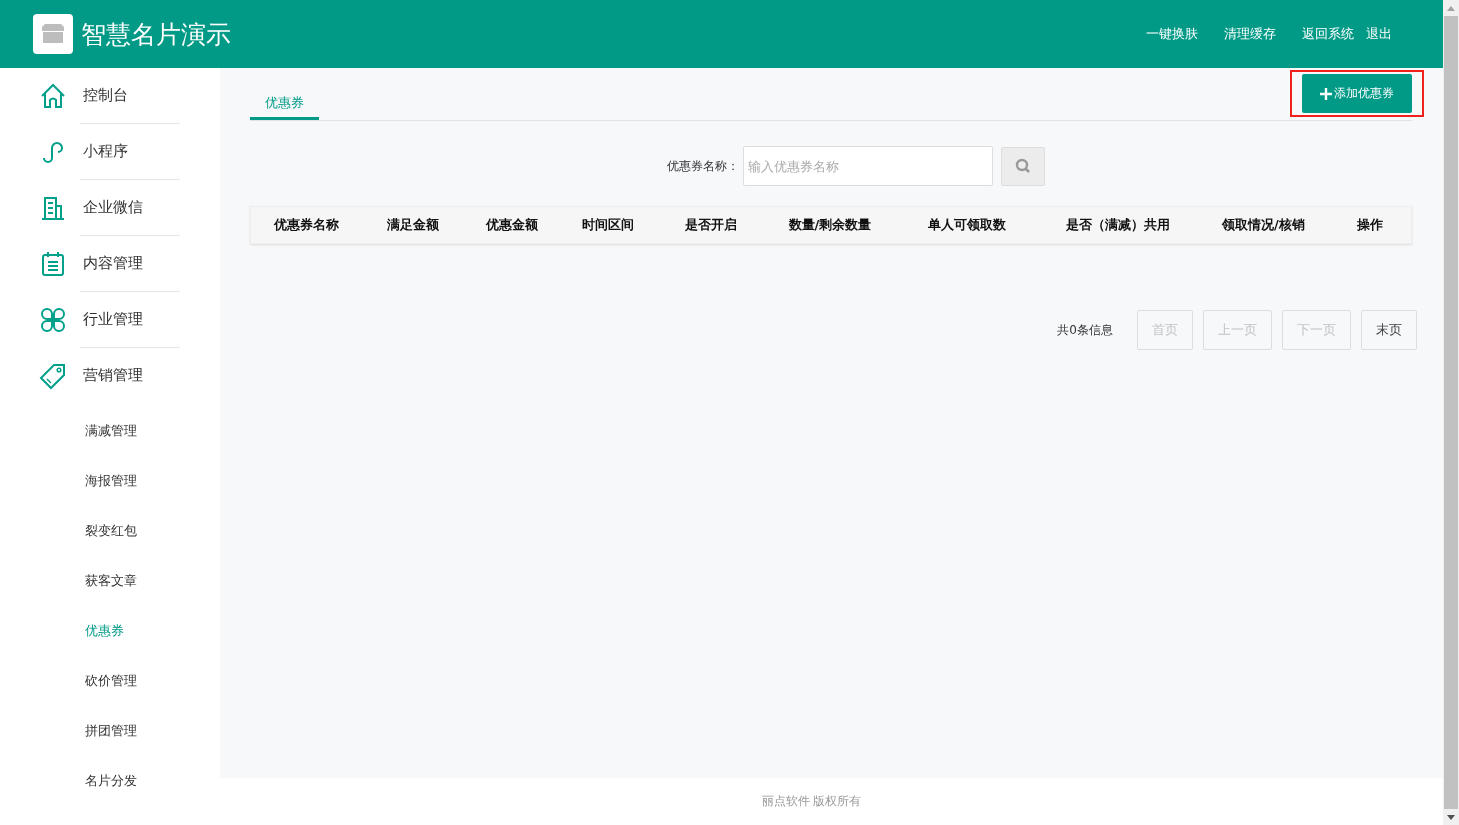 The height and width of the screenshot is (825, 1459). Describe the element at coordinates (1326, 93) in the screenshot. I see `plus-icon` at that location.